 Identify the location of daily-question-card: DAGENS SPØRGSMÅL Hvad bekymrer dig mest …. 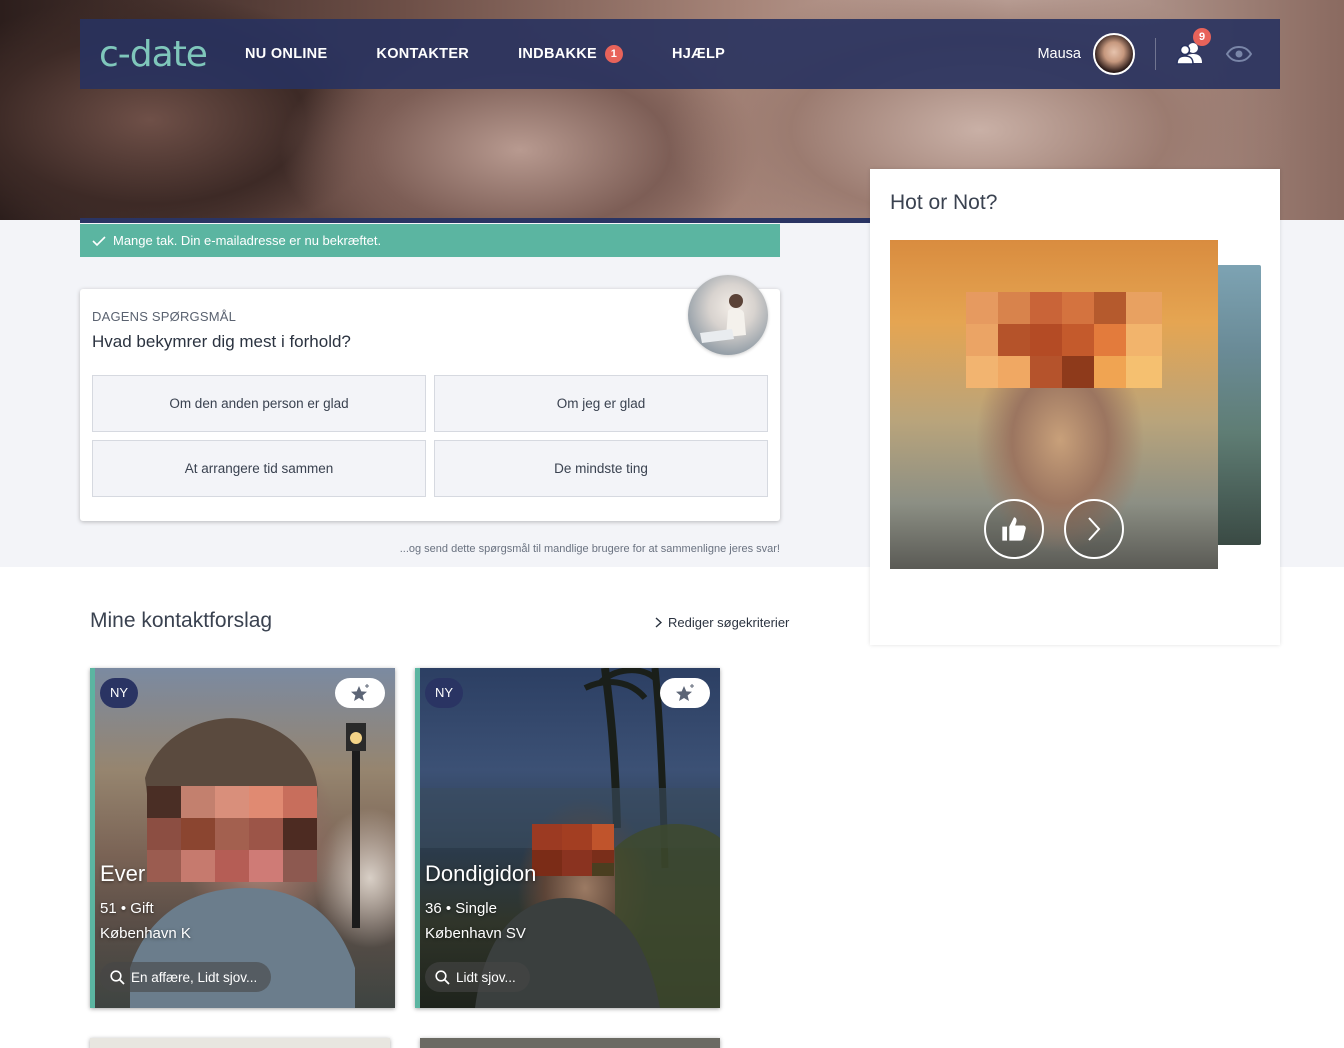
(430, 398).